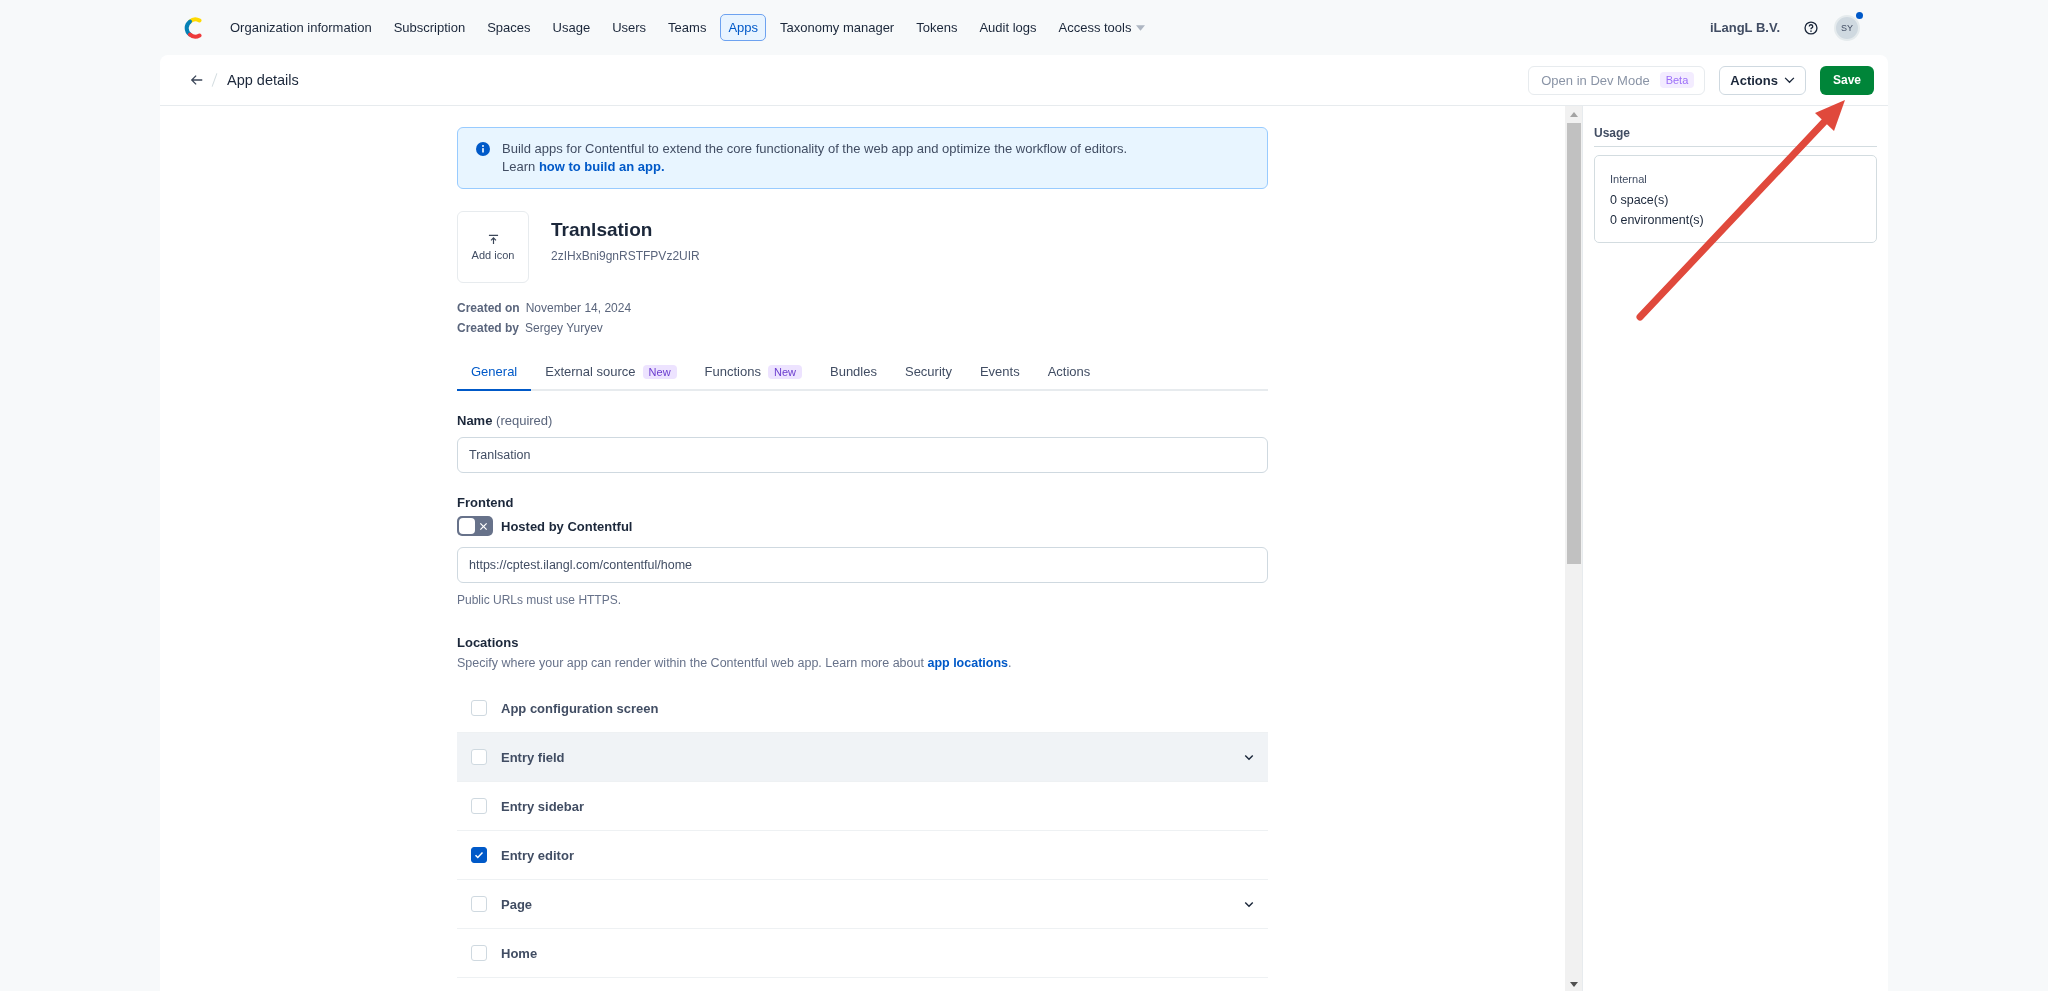  I want to click on learn-label: Learn, so click(519, 166).